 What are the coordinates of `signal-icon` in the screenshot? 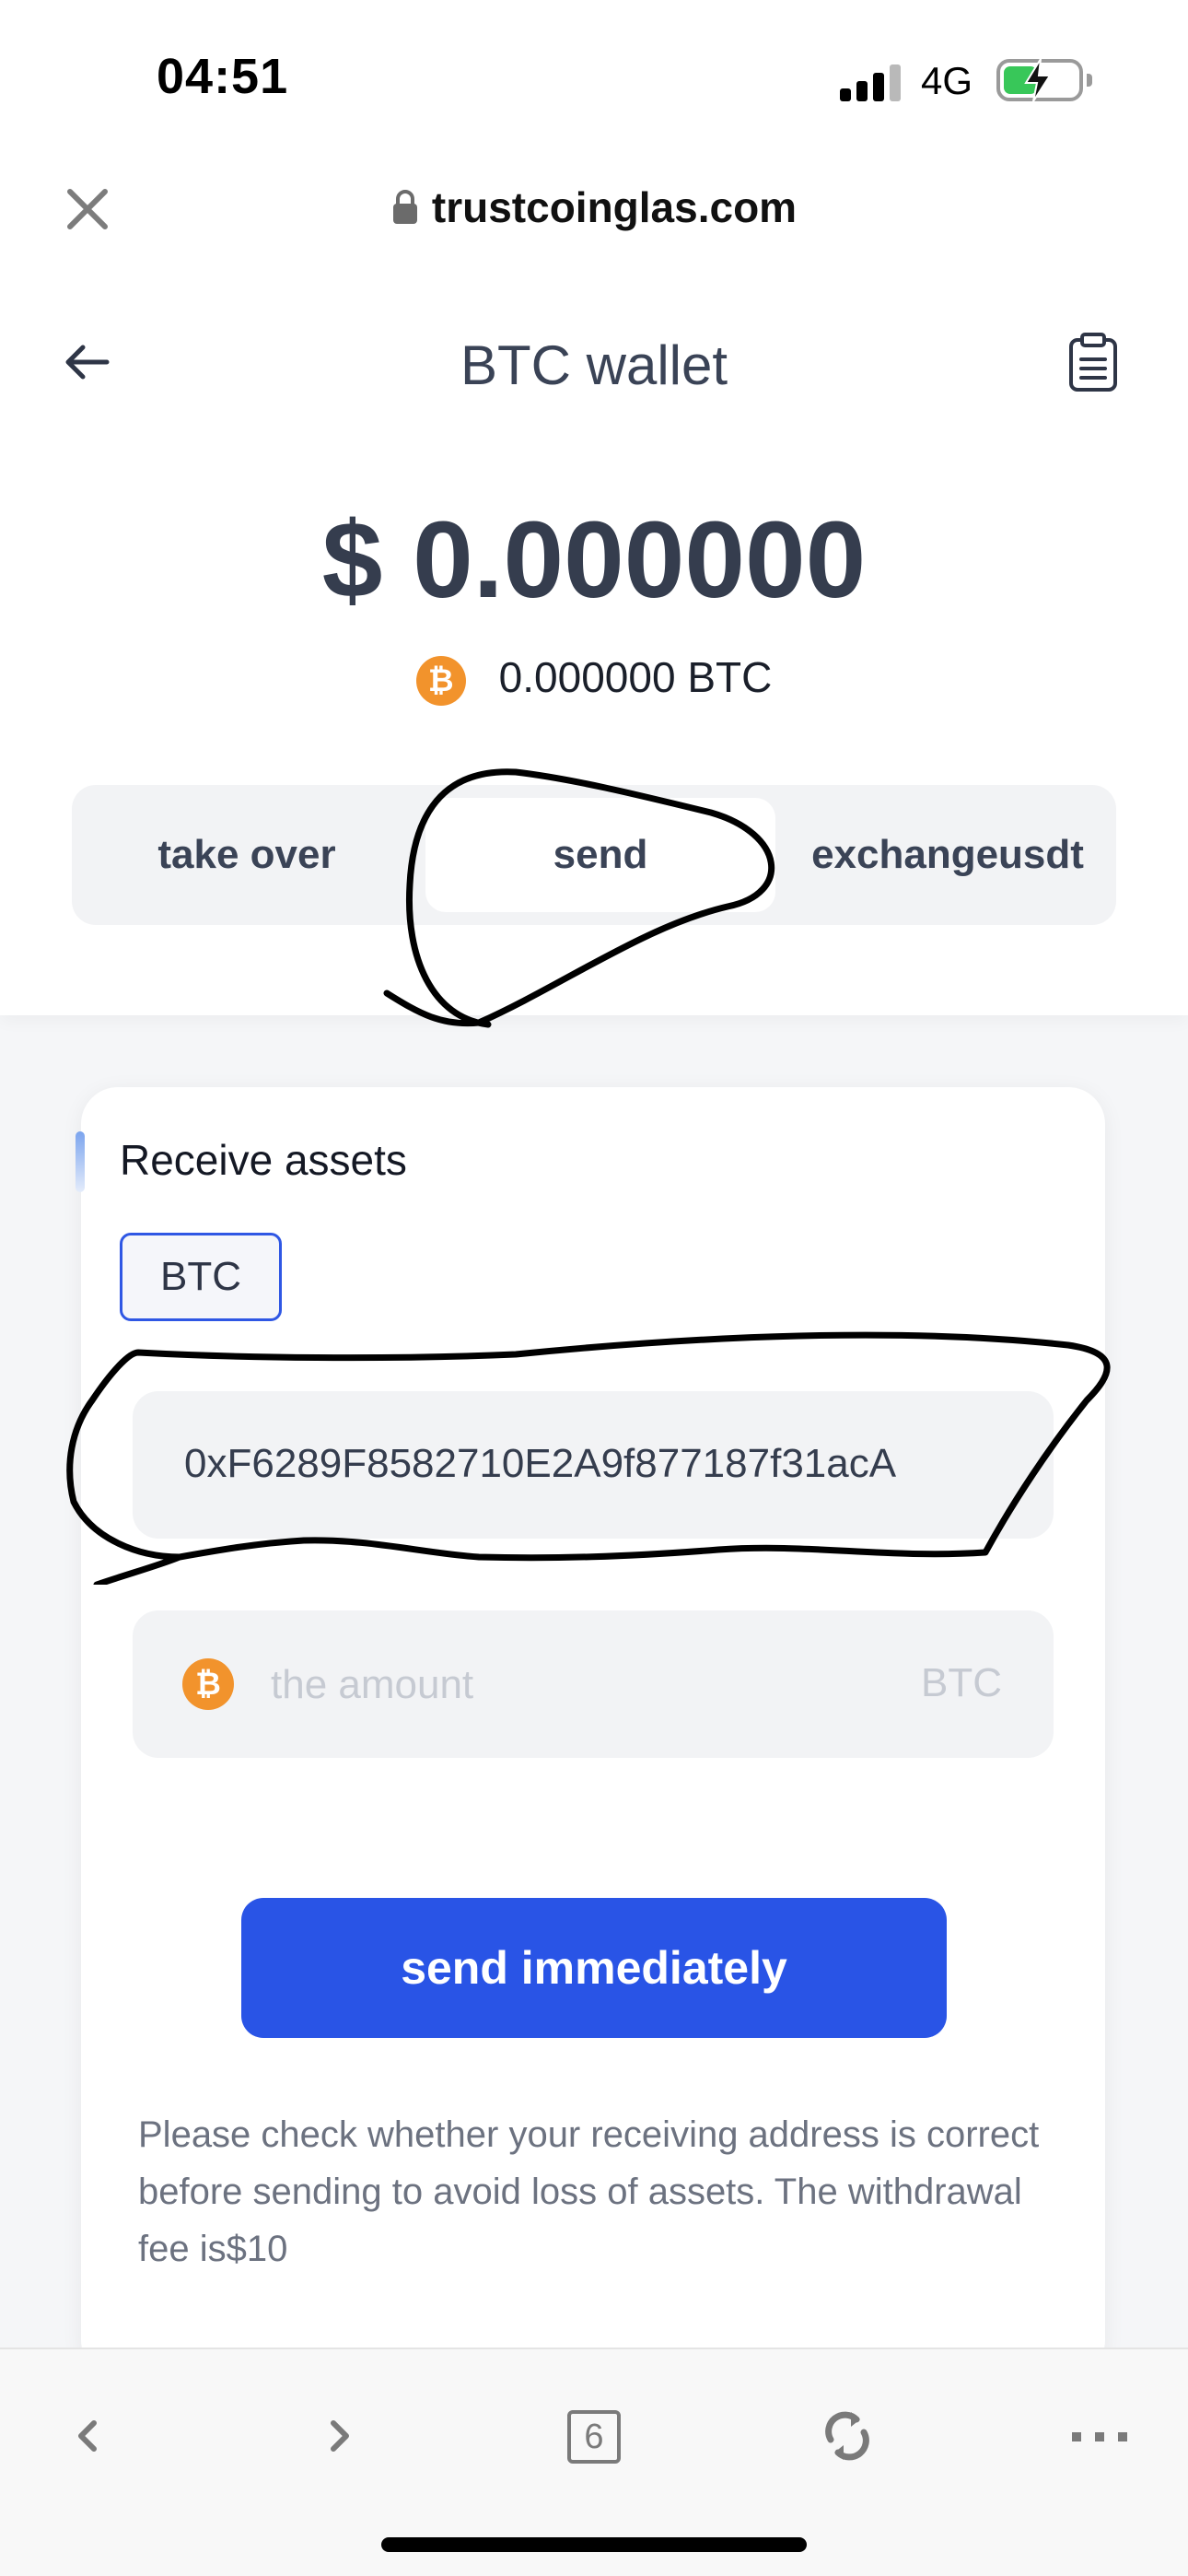 It's located at (871, 82).